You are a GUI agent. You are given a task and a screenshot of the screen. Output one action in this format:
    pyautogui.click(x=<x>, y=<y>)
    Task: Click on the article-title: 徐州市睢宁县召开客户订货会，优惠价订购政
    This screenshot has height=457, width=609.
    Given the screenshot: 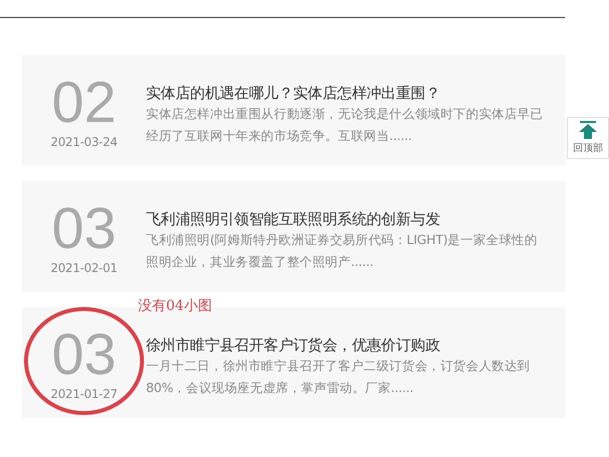 What is the action you would take?
    pyautogui.click(x=347, y=345)
    